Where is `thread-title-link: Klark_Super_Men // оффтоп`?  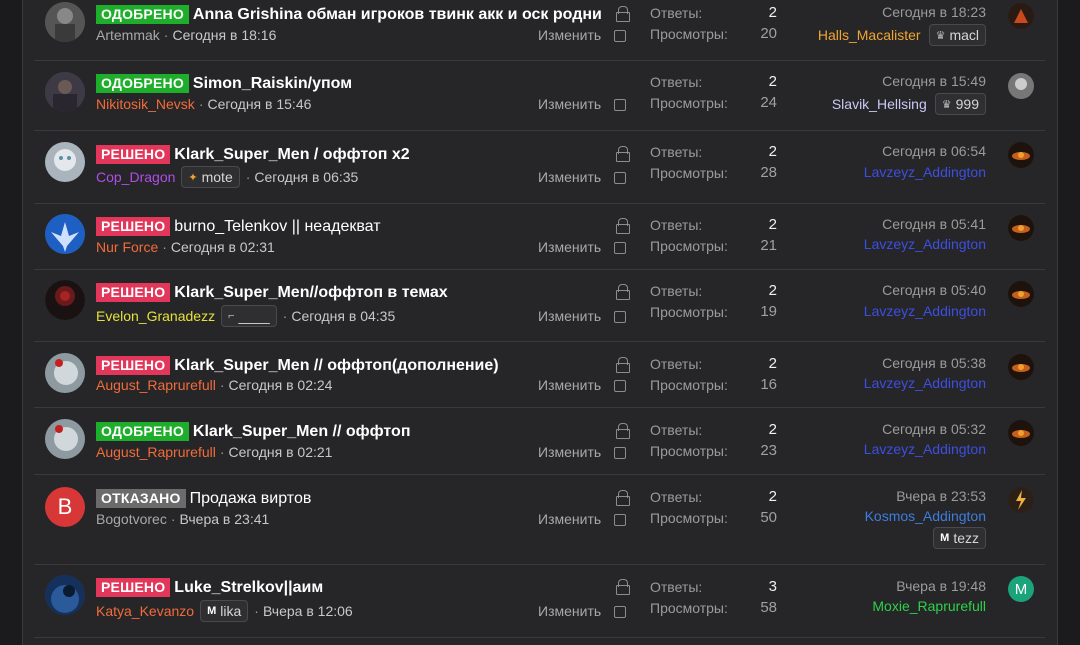 thread-title-link: Klark_Super_Men // оффтоп is located at coordinates (302, 432).